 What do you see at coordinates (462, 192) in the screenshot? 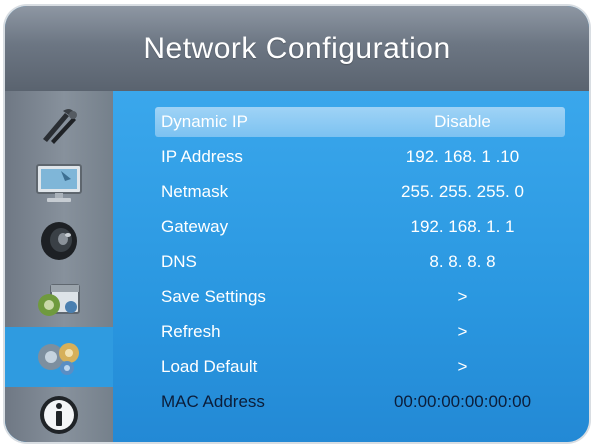
I see `netmask-value: 255. 255. 255. 0` at bounding box center [462, 192].